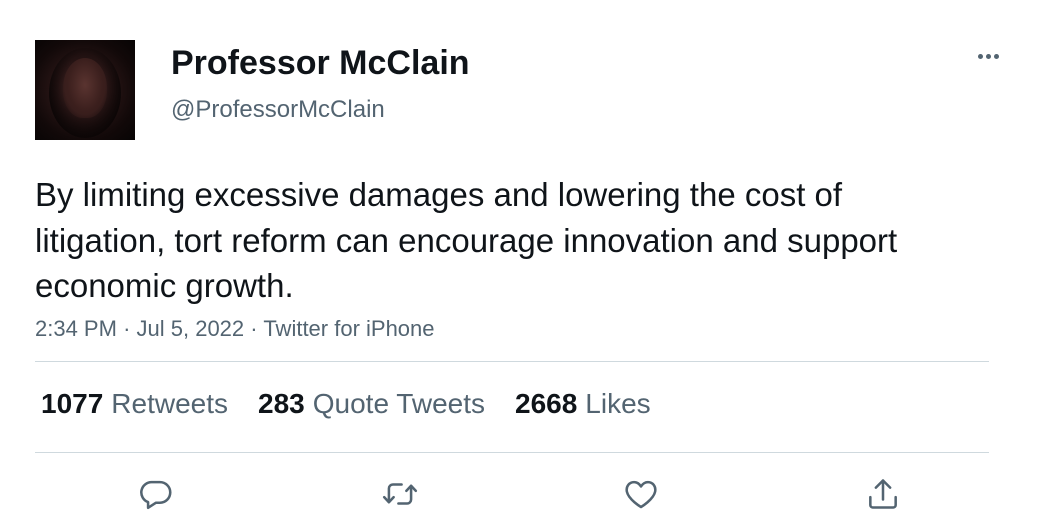  I want to click on like-button, so click(641, 494).